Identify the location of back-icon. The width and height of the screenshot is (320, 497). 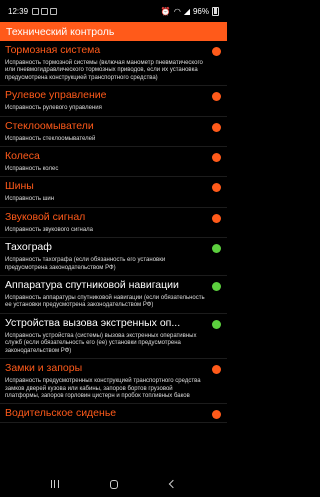
(173, 484).